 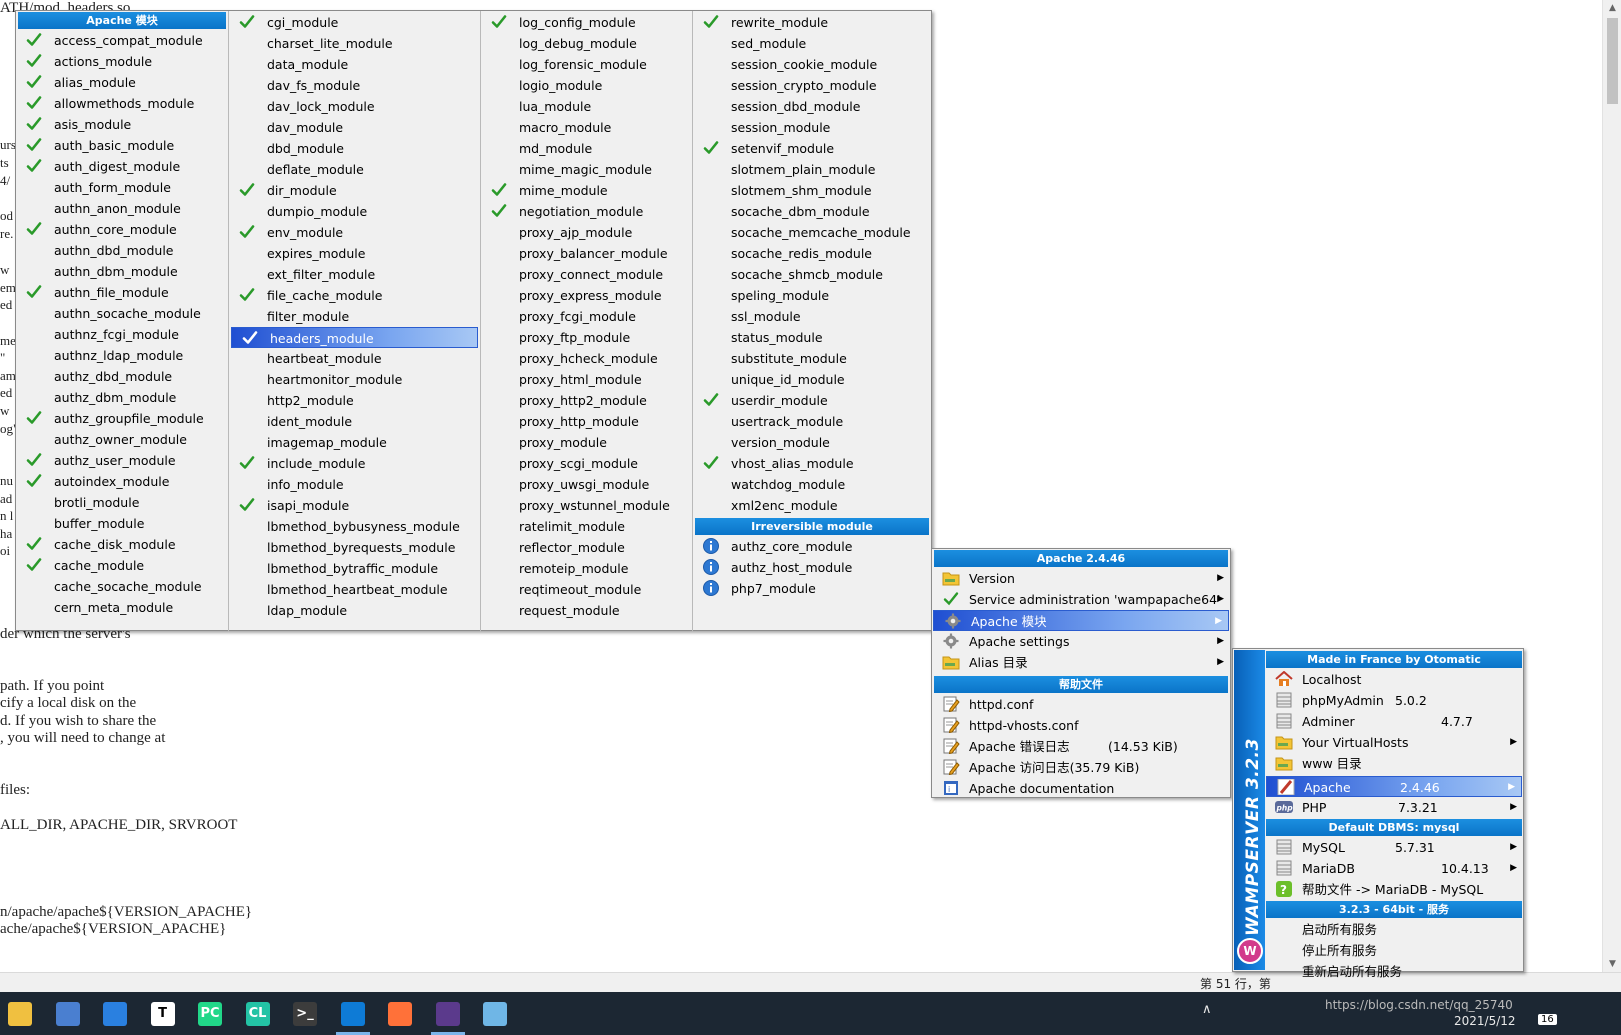 I want to click on module-item-proxy-ftp-module: proxy_ftp_module, so click(x=586, y=337).